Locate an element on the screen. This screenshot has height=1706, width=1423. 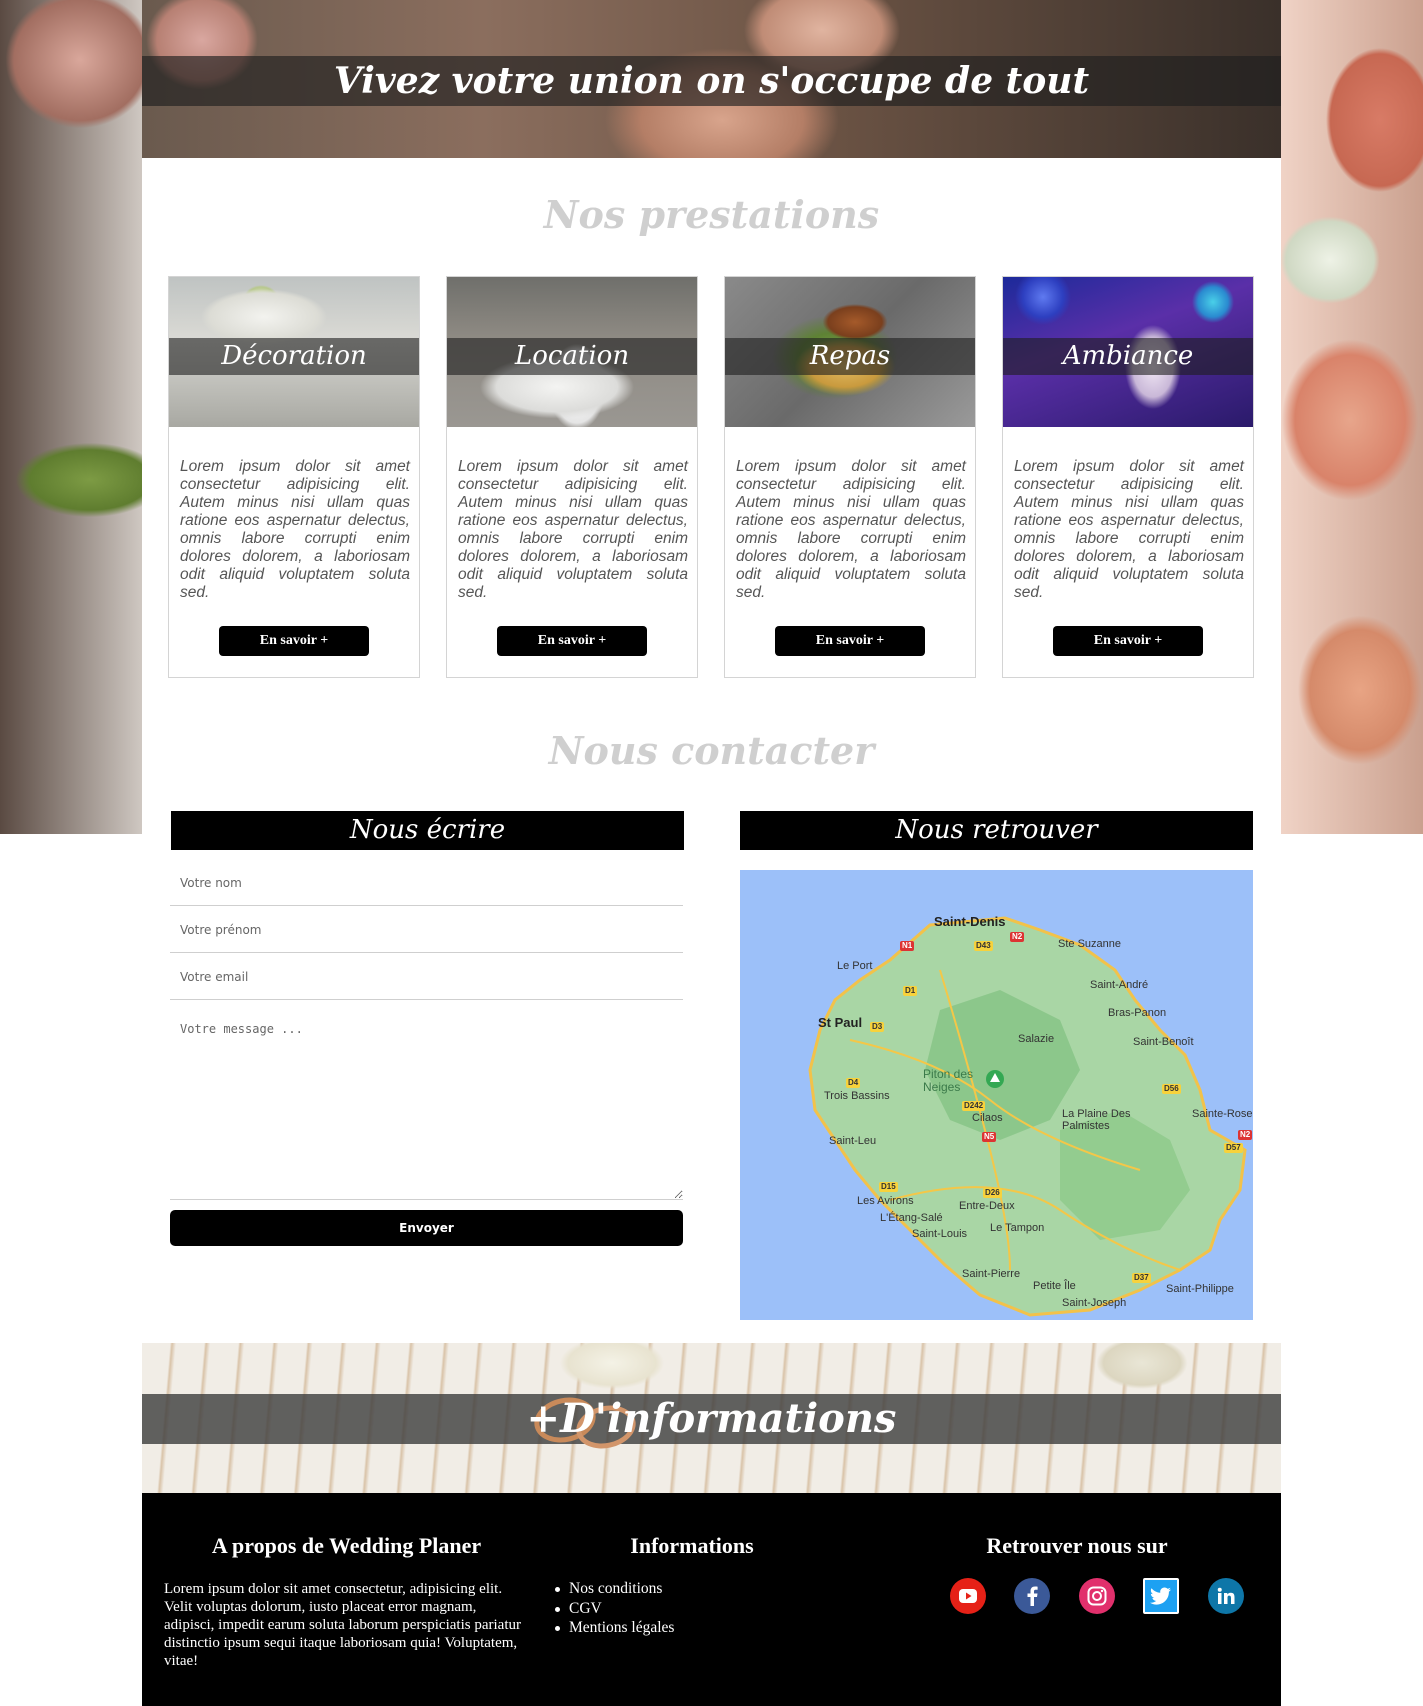
place-saint-pierre: Saint-Pierre is located at coordinates (991, 1274).